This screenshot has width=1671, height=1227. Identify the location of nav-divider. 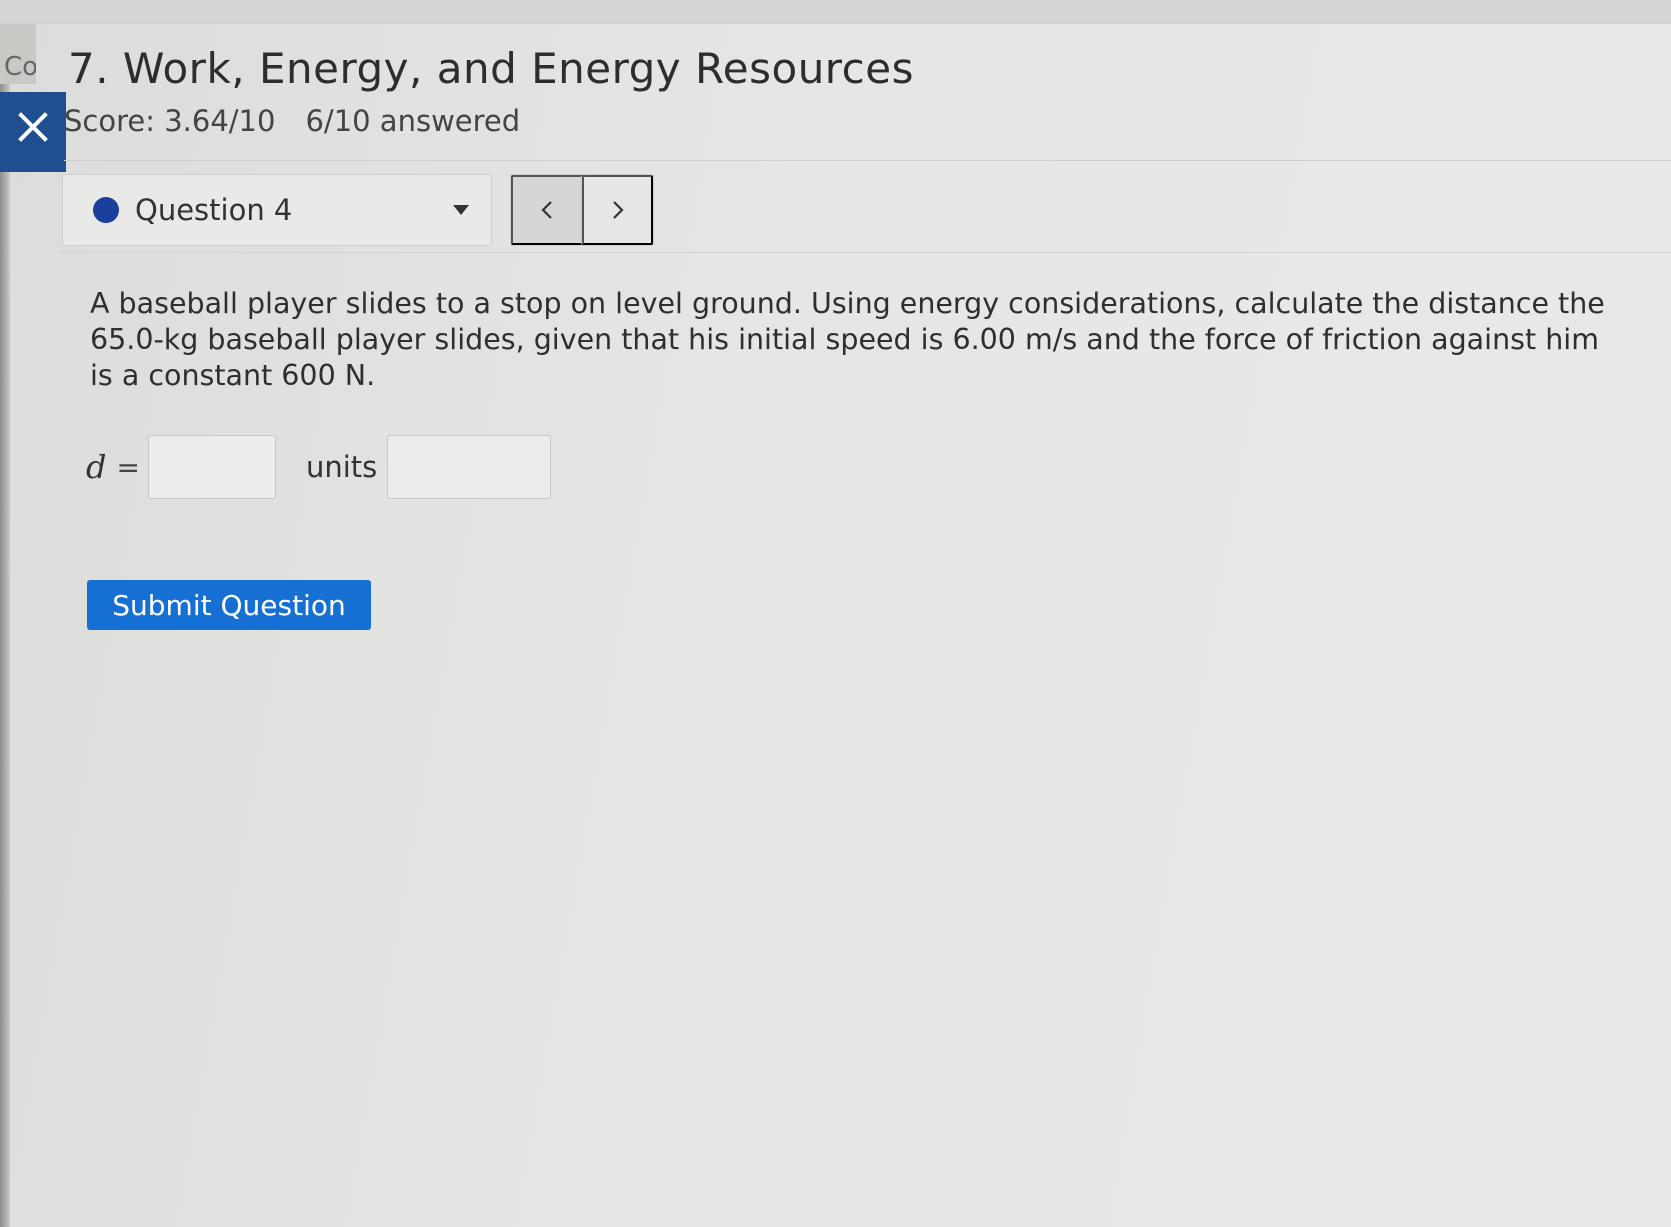
(866, 252).